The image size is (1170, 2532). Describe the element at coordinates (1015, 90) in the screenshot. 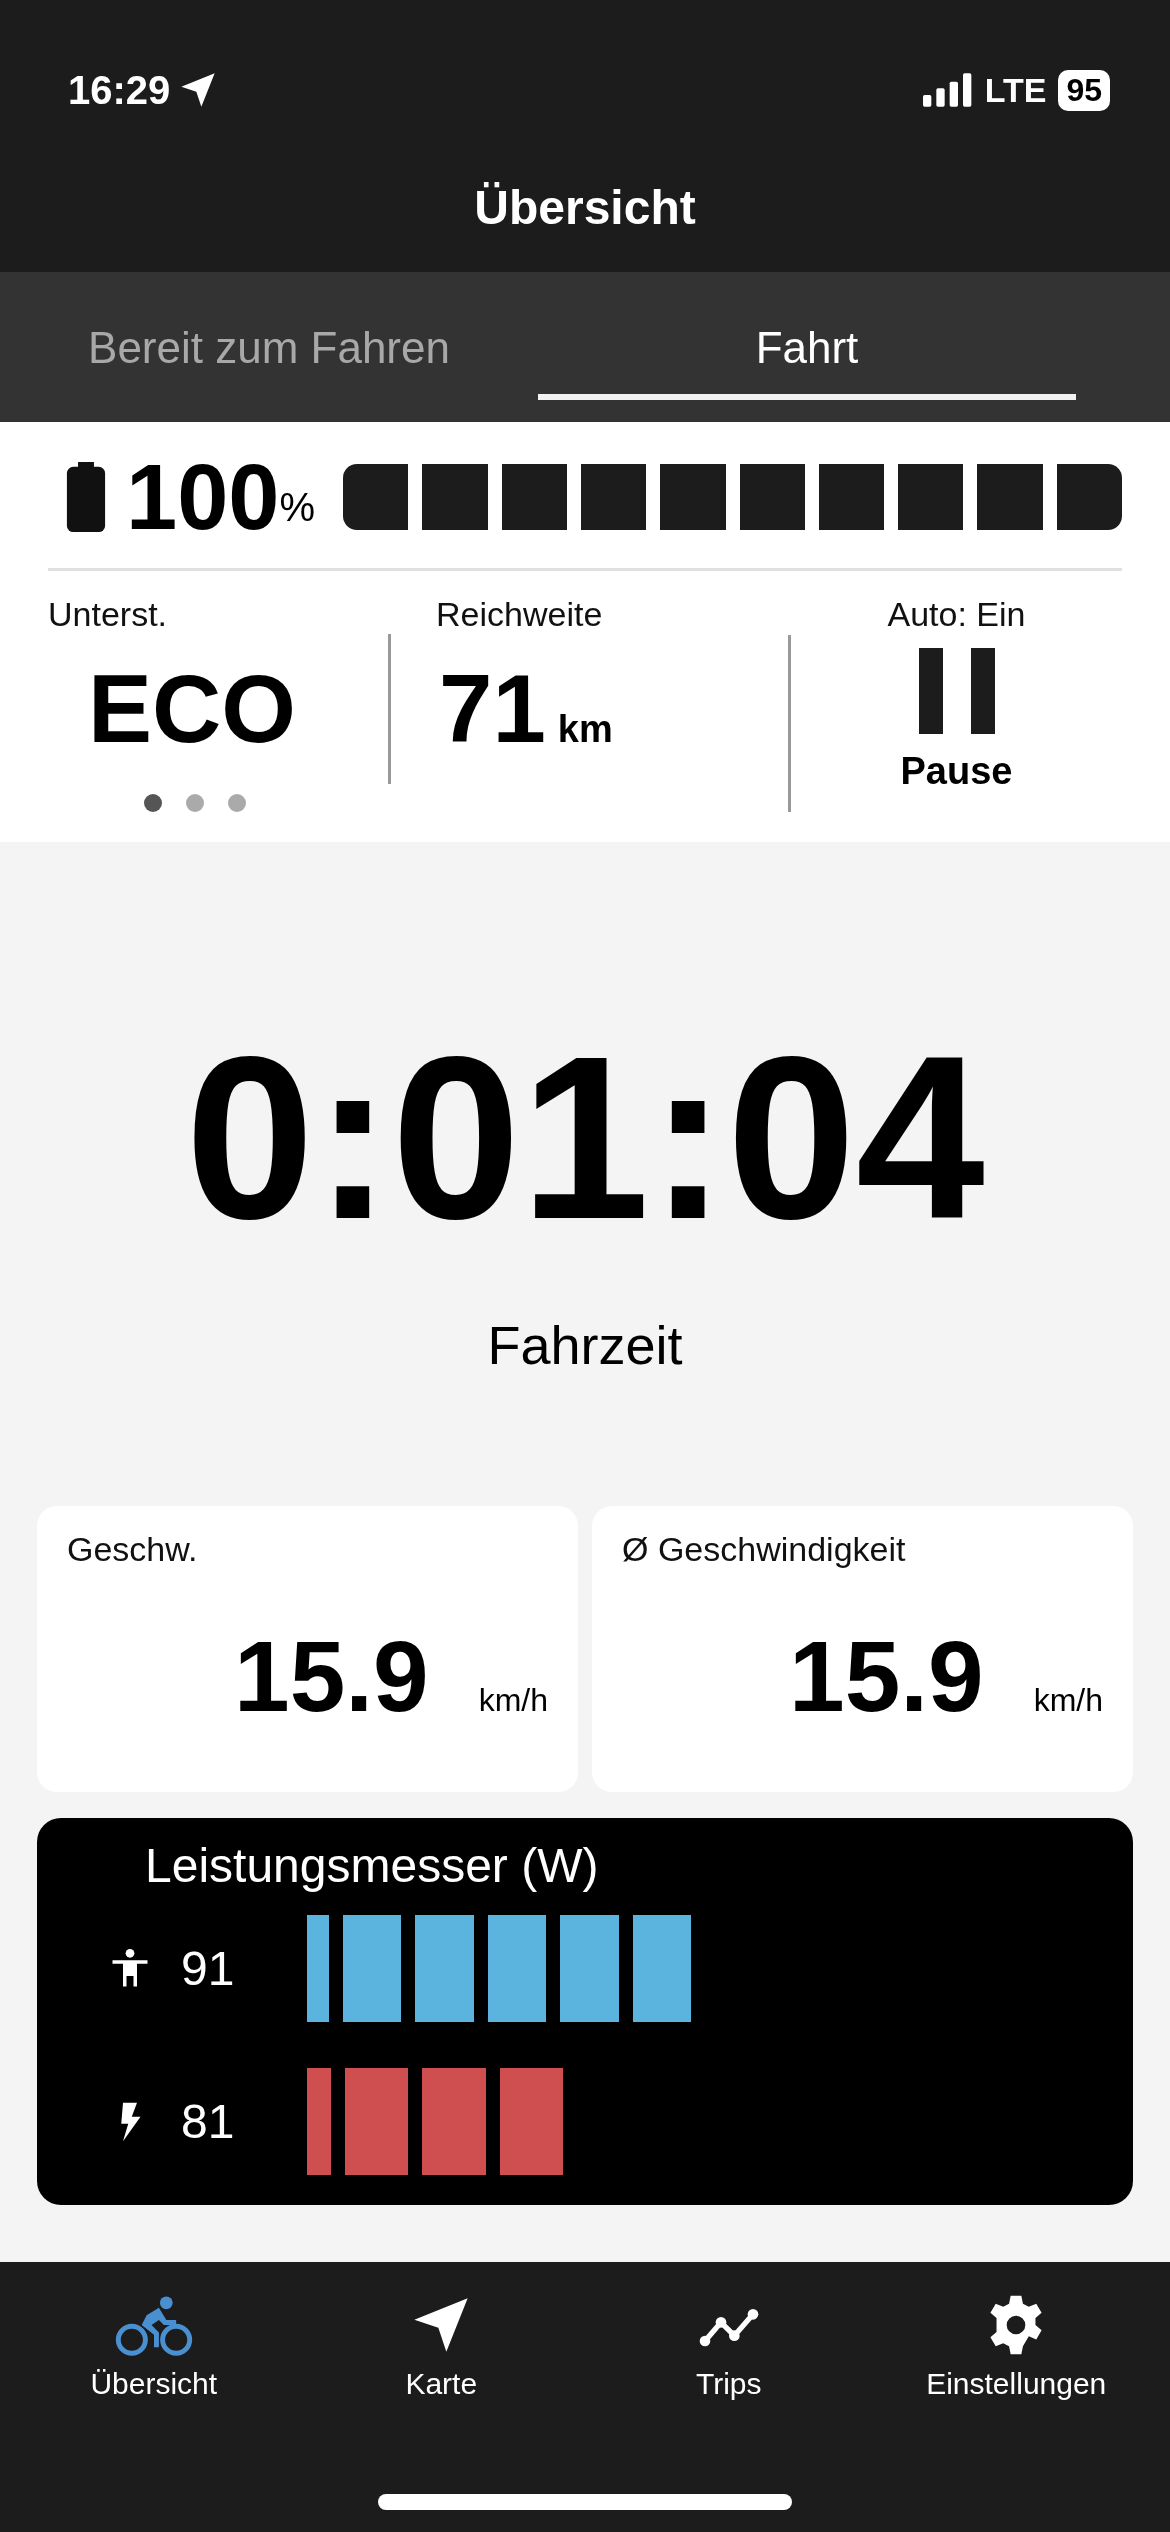

I see `network-type: LTE` at that location.